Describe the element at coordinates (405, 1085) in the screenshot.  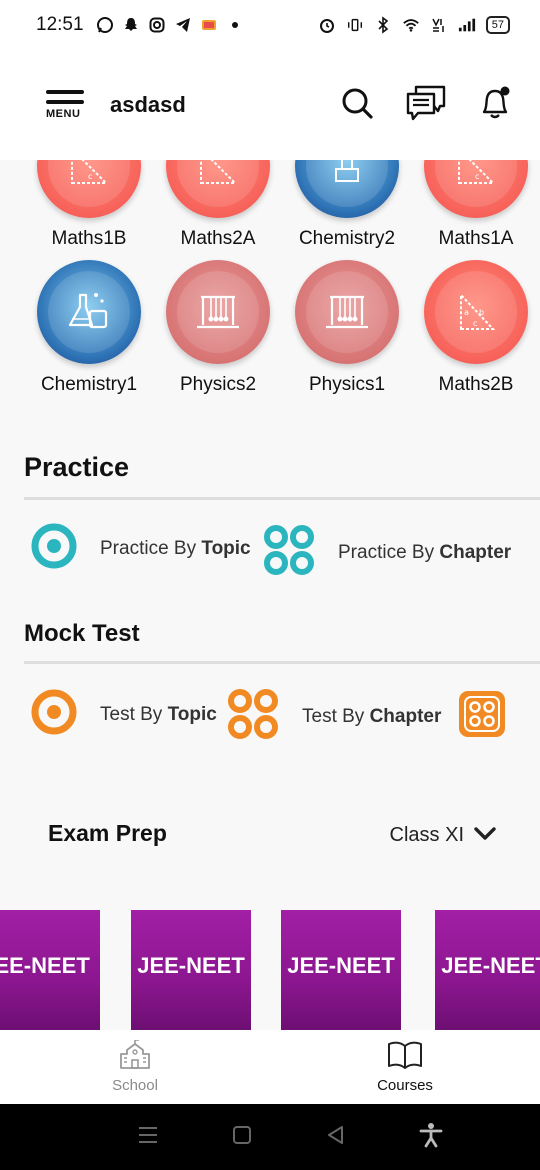
I see `tab-courses-label: Courses` at that location.